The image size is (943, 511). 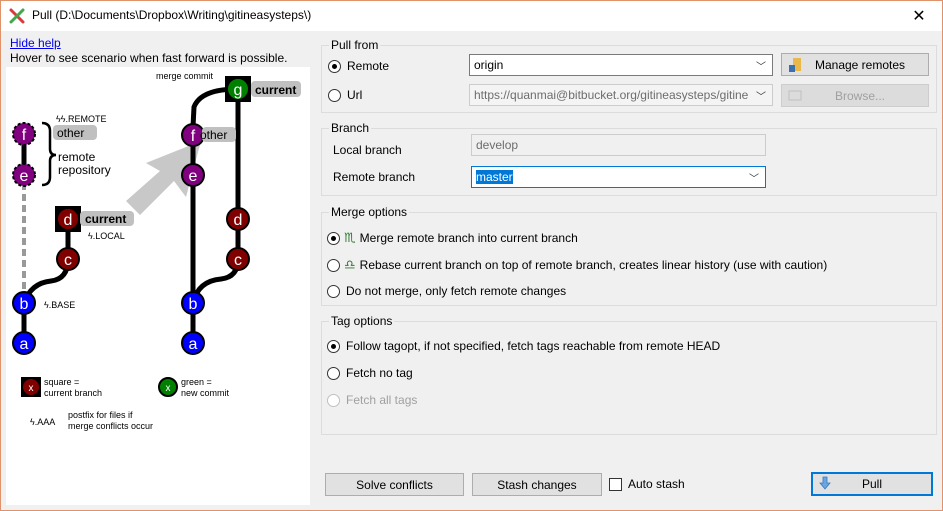 I want to click on other-tag-right: other, so click(x=213, y=135).